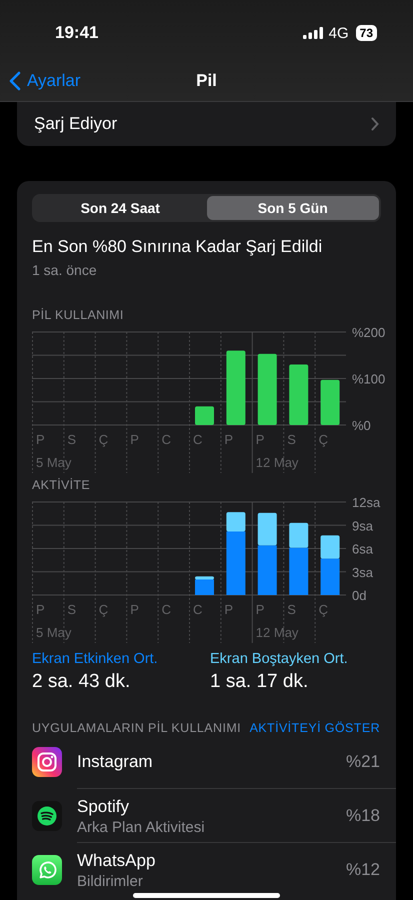 This screenshot has height=900, width=413. I want to click on row-label: Şarj Ediyor, so click(76, 124).